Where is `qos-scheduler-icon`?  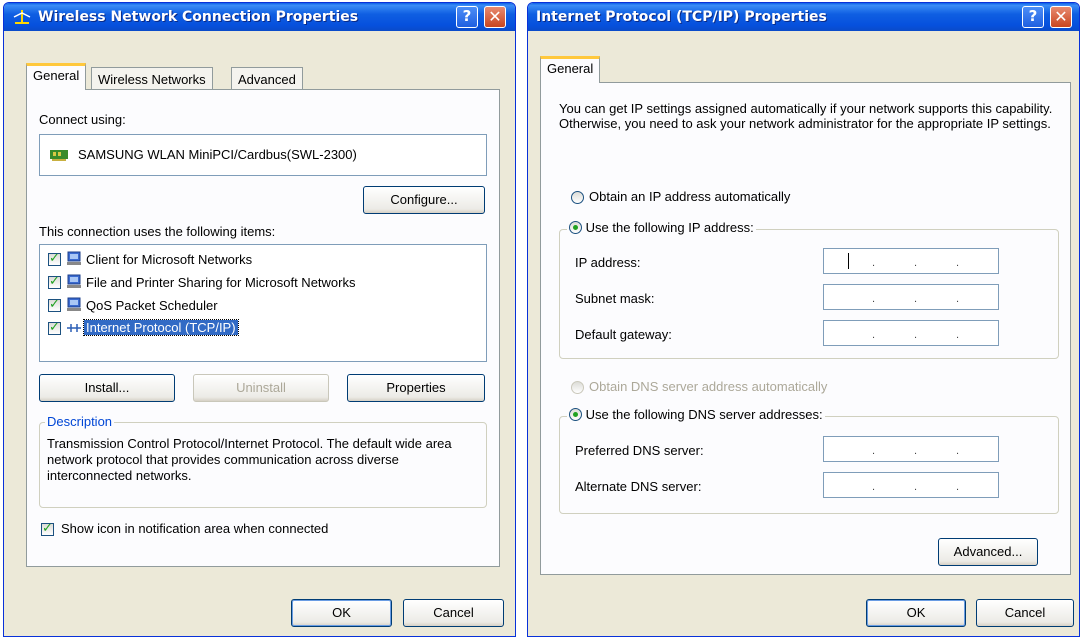 qos-scheduler-icon is located at coordinates (74, 304).